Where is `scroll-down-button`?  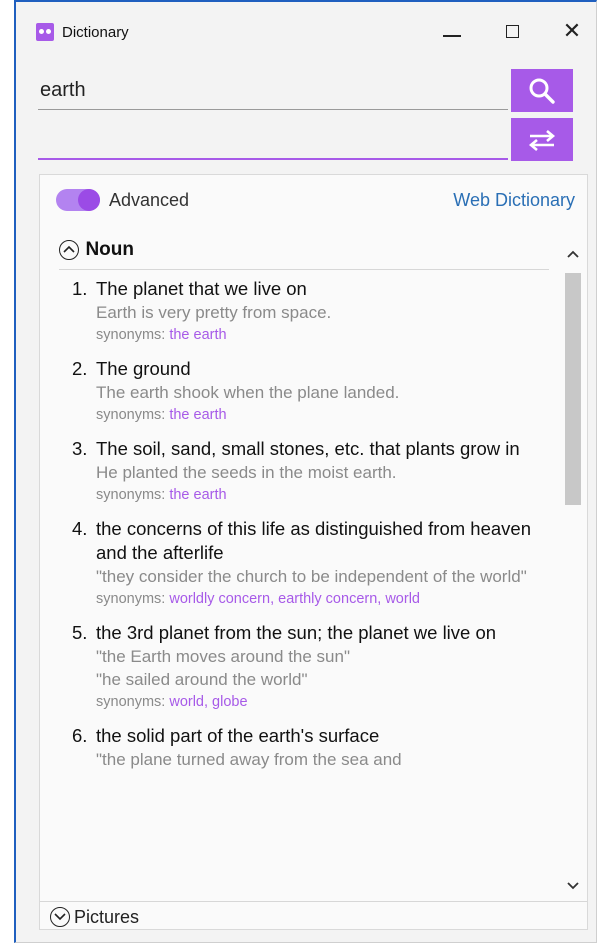 scroll-down-button is located at coordinates (573, 886).